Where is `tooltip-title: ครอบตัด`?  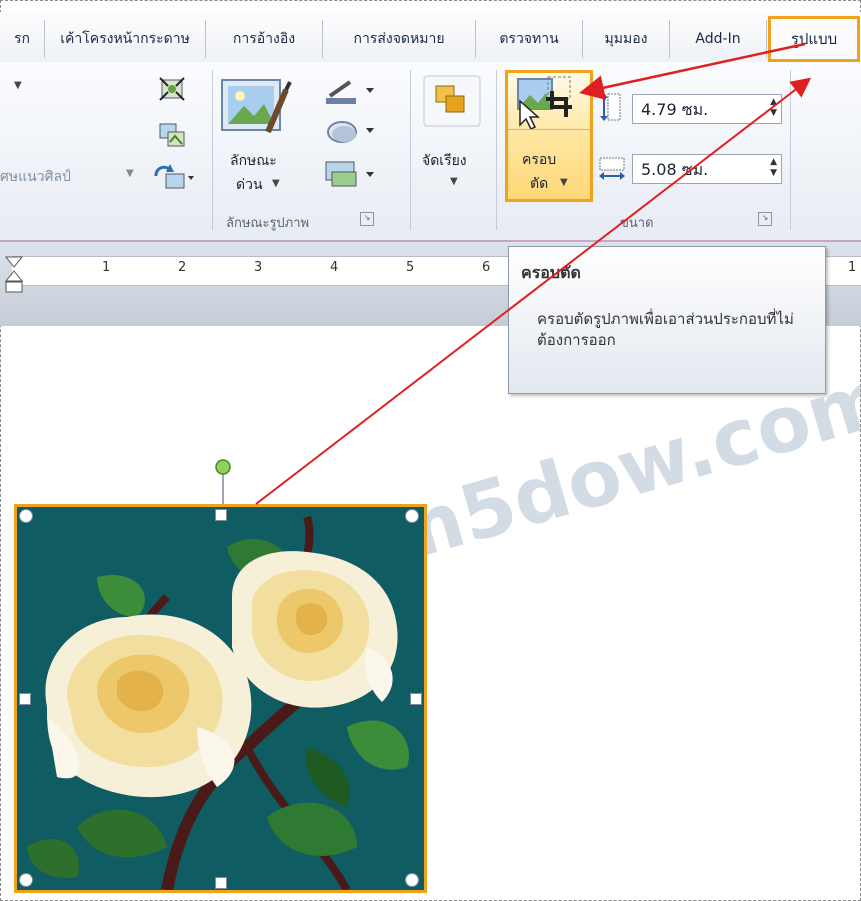 tooltip-title: ครอบตัด is located at coordinates (551, 272).